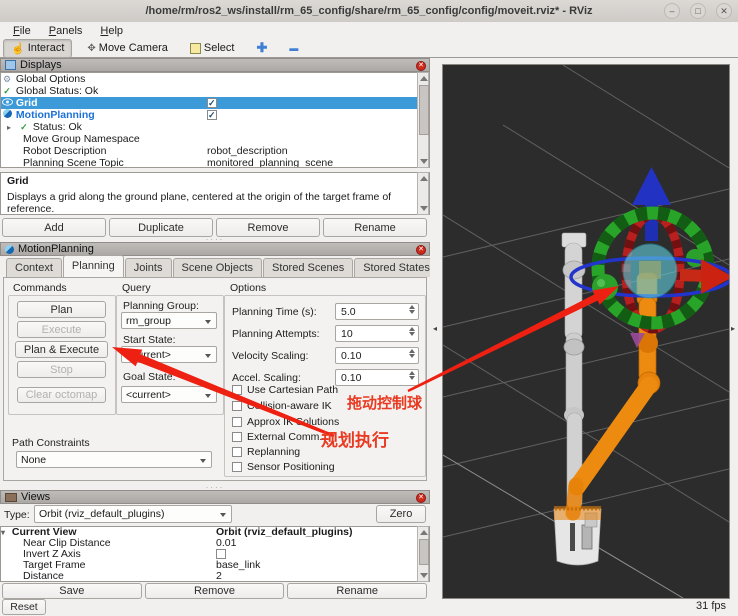 The image size is (738, 616). I want to click on views-scrollbar, so click(423, 554).